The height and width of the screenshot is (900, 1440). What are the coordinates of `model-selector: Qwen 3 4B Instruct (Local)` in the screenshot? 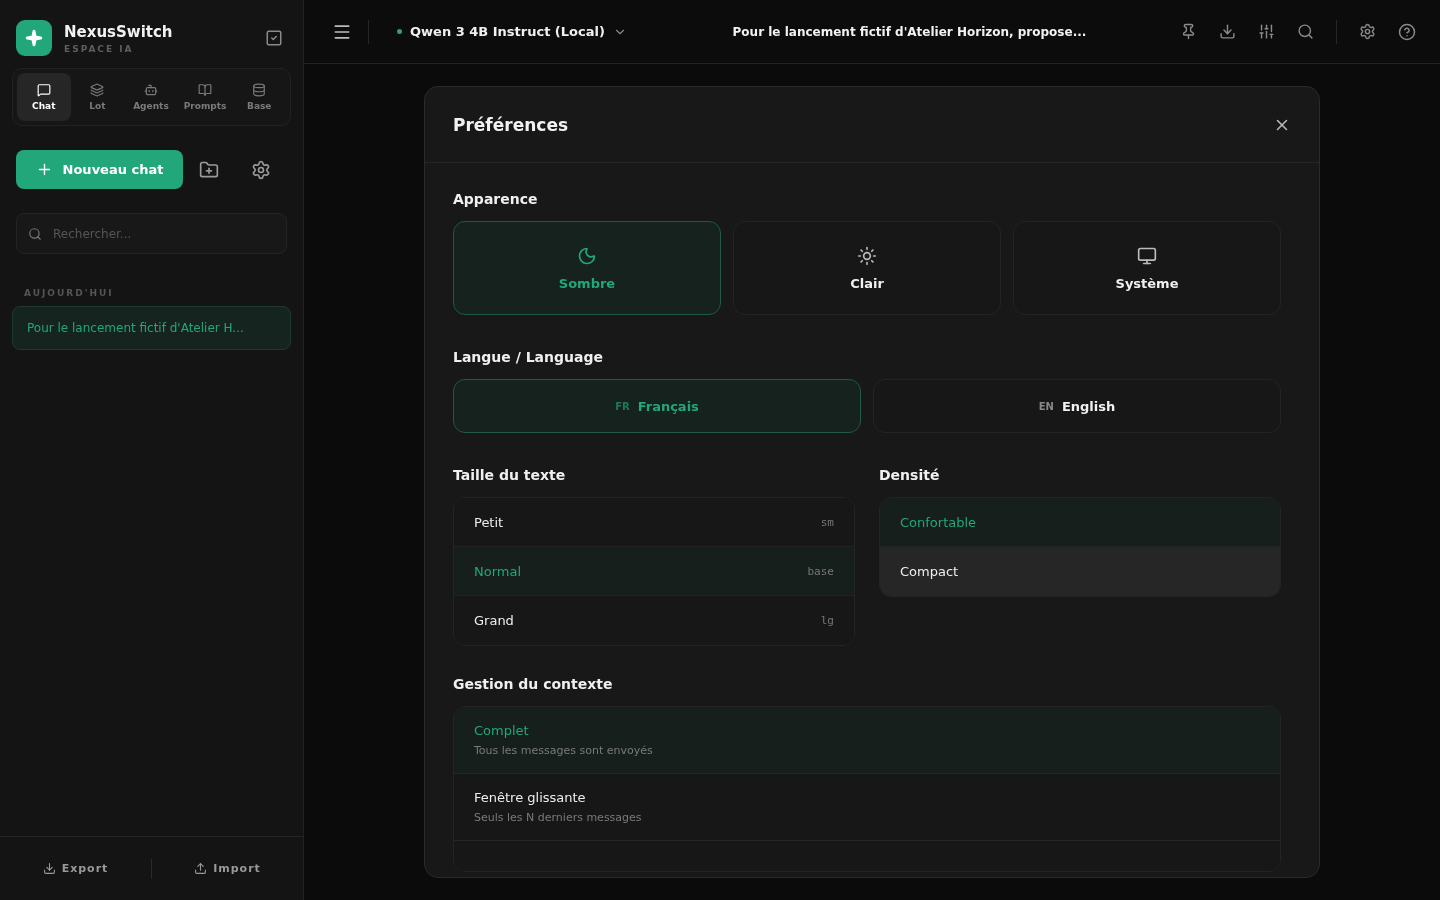 It's located at (512, 31).